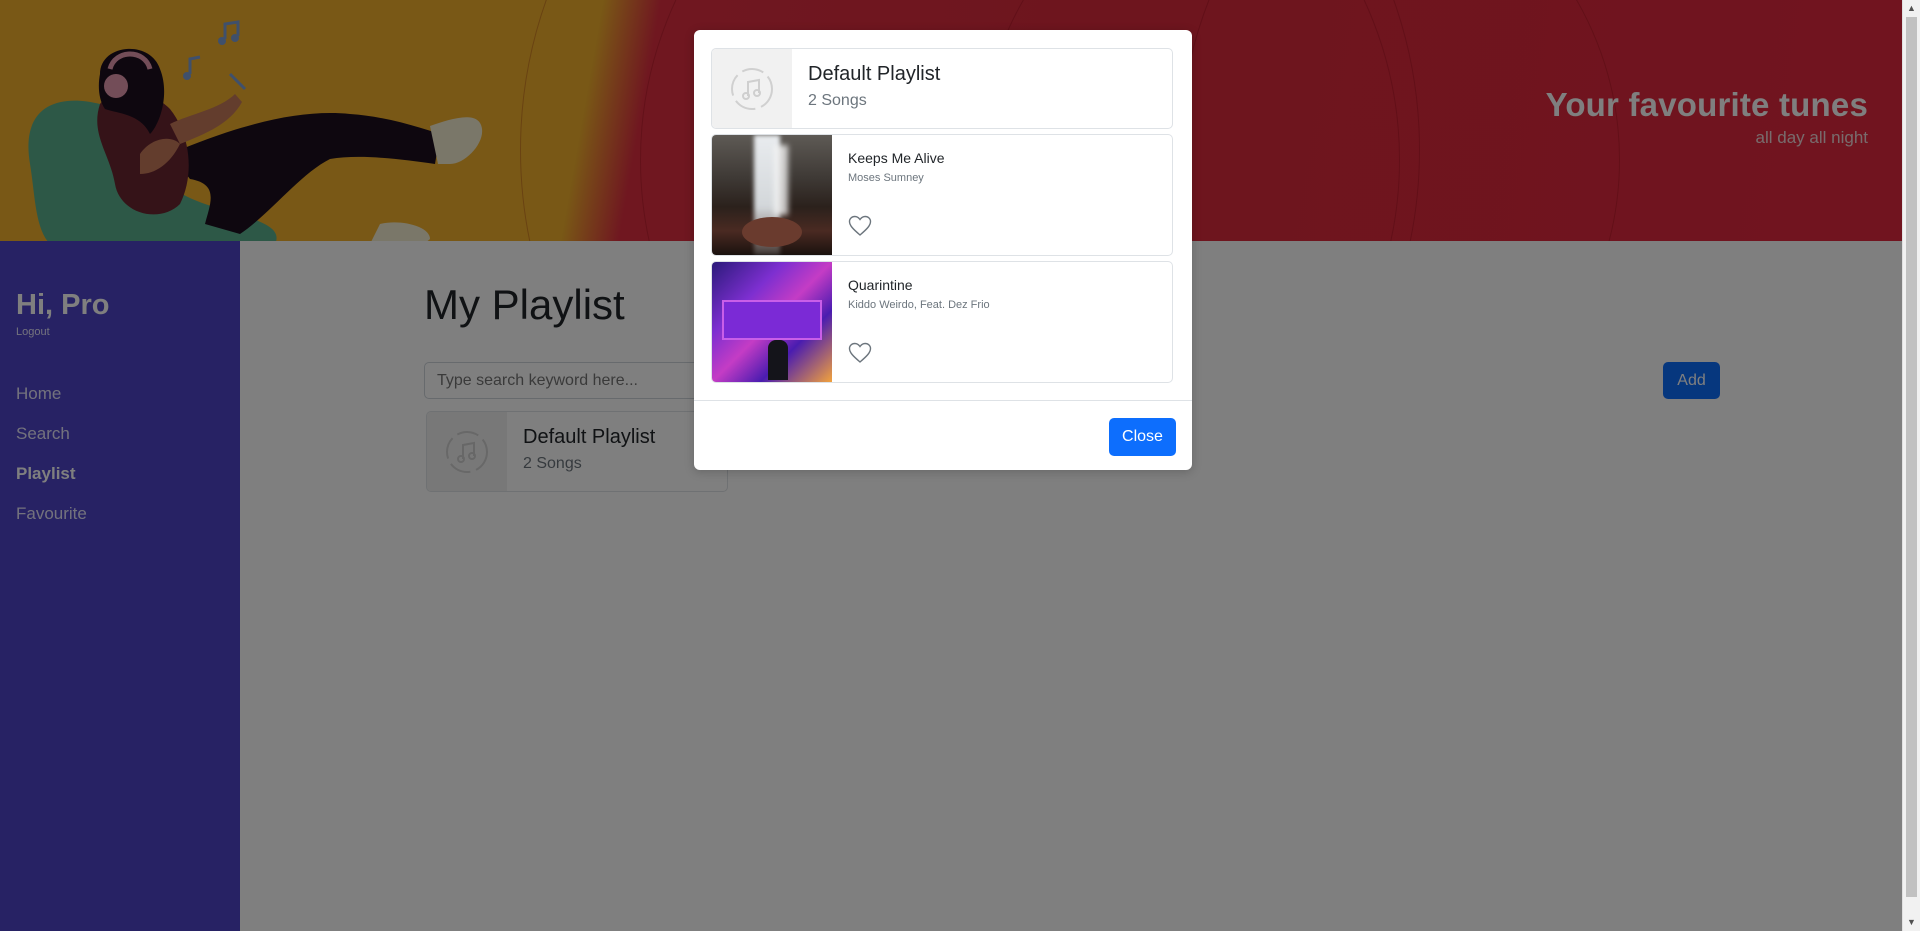 The width and height of the screenshot is (1920, 931). What do you see at coordinates (942, 88) in the screenshot?
I see `modal-playlist-header: Default Playlist 2 Songs` at bounding box center [942, 88].